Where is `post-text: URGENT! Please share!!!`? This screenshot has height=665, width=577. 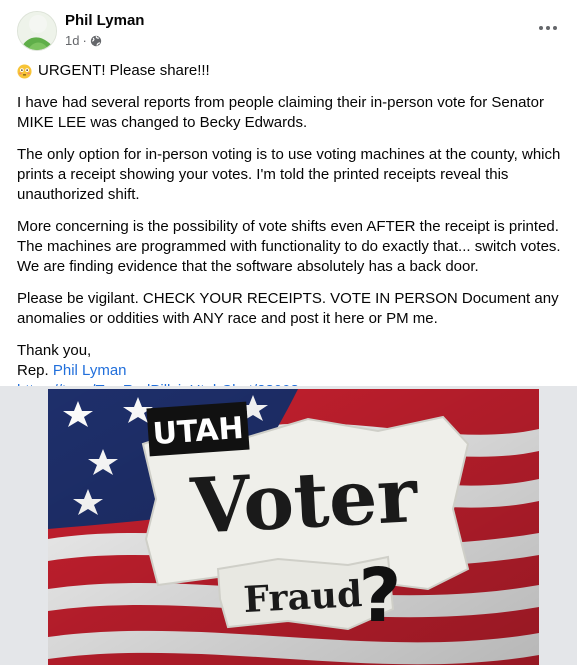
post-text: URGENT! Please share!!! is located at coordinates (124, 70).